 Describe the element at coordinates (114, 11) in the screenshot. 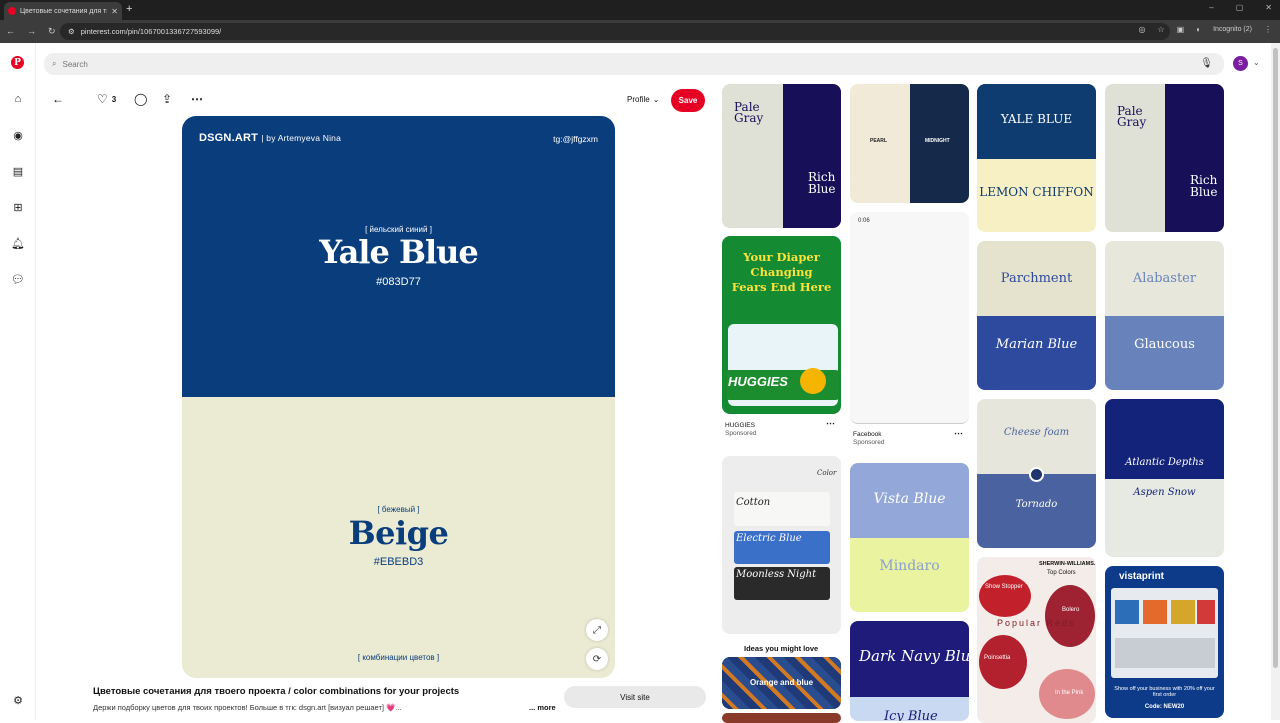

I see `tab-close-icon: ✕` at that location.